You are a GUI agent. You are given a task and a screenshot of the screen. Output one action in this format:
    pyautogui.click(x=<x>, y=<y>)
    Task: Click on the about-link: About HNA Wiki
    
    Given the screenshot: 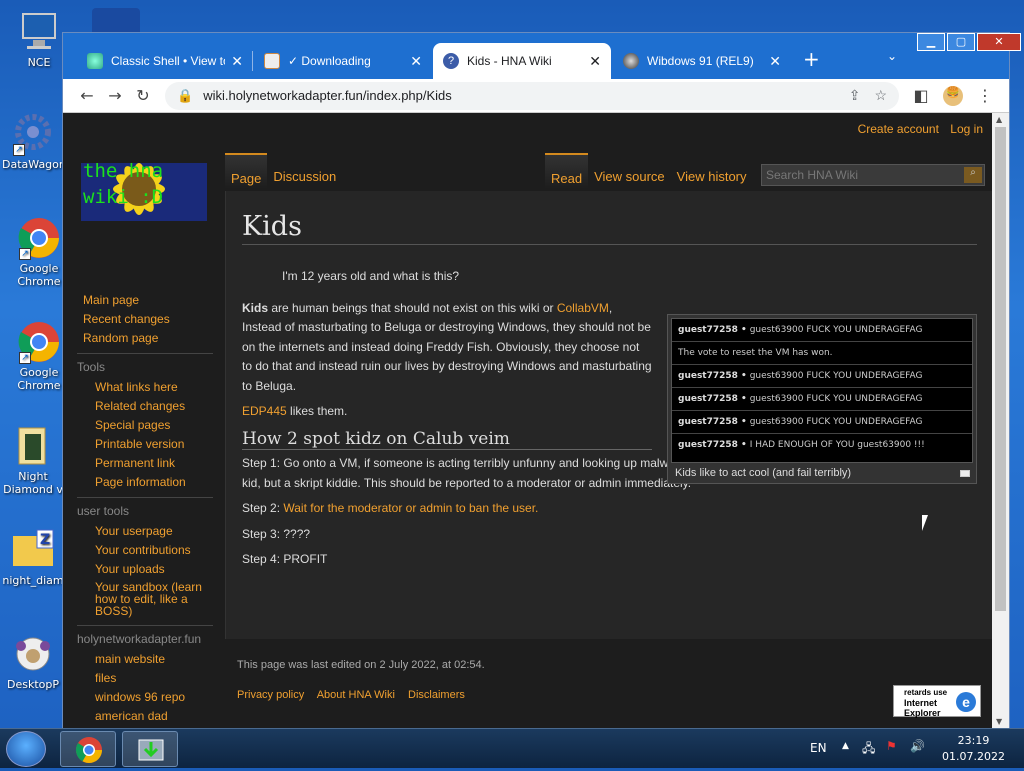 What is the action you would take?
    pyautogui.click(x=356, y=695)
    